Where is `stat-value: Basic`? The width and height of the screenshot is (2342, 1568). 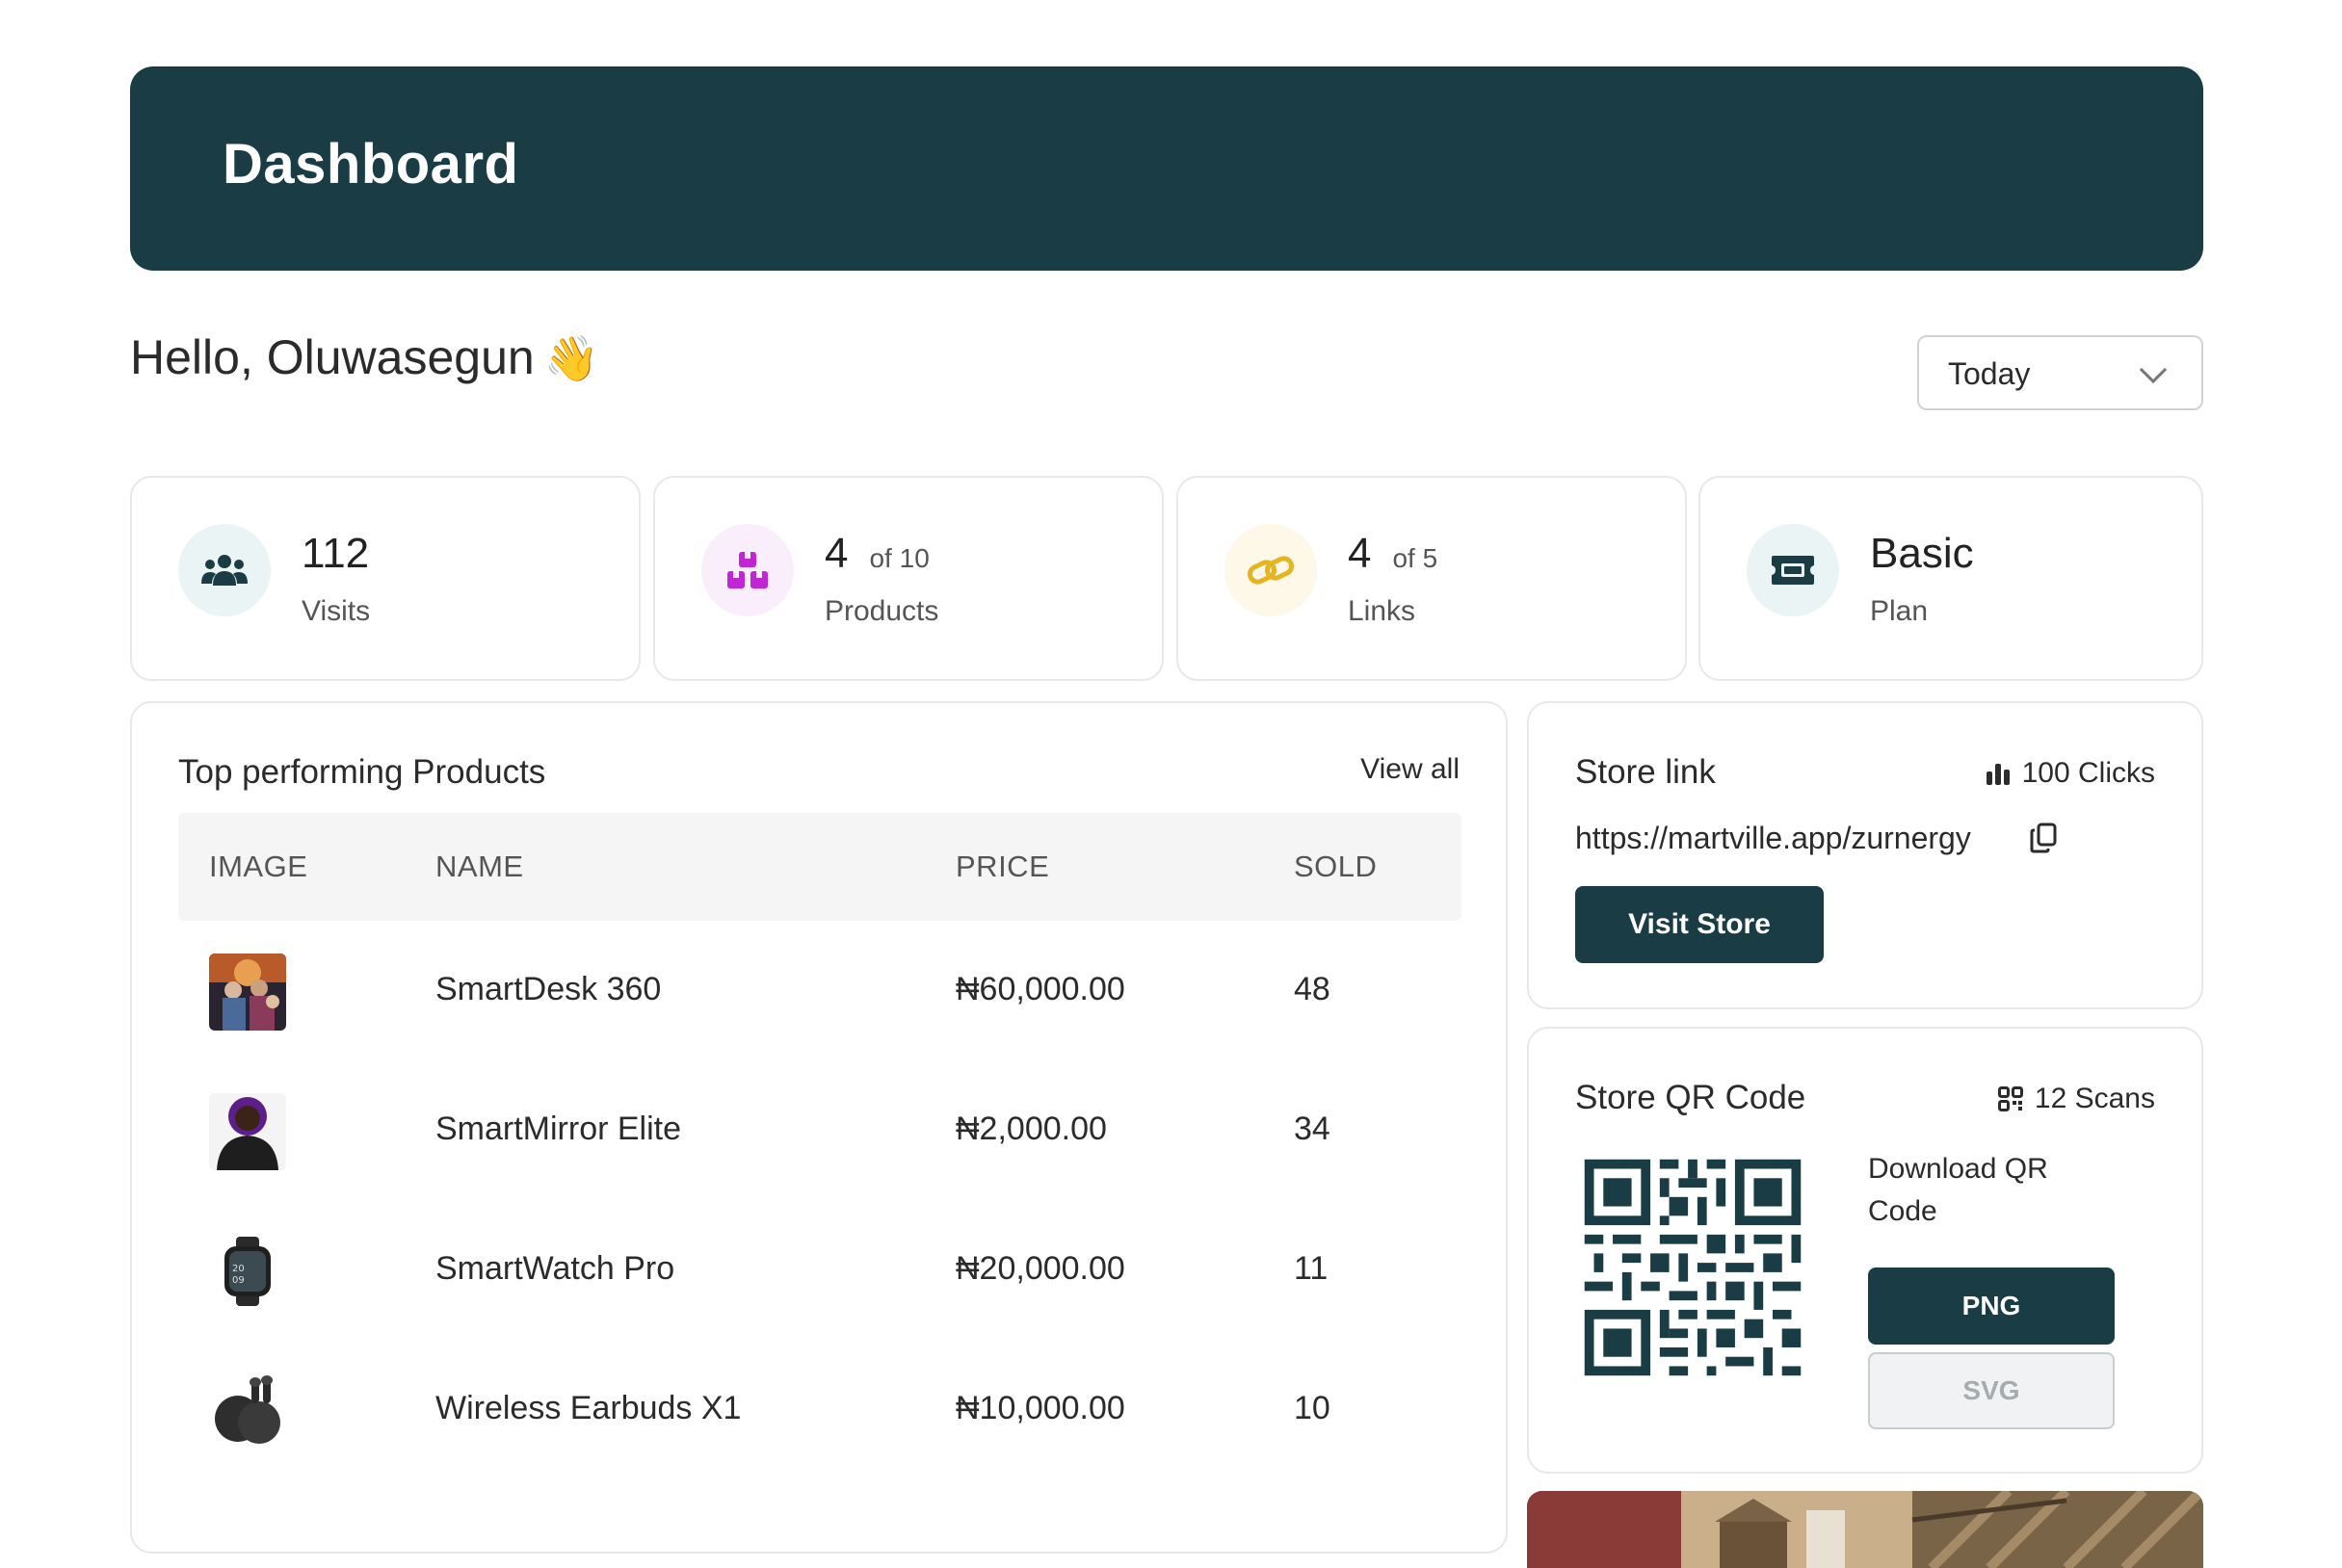 stat-value: Basic is located at coordinates (1922, 553).